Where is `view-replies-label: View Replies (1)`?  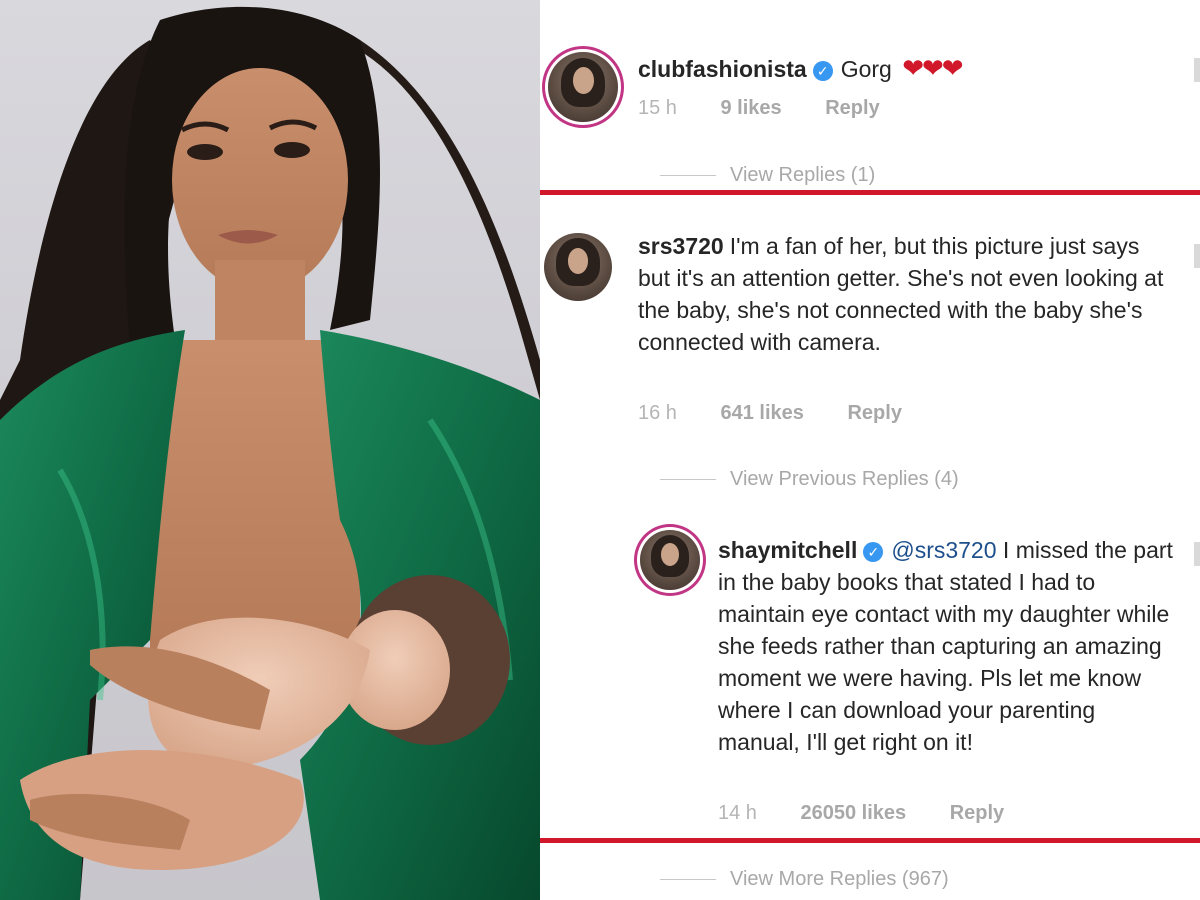
view-replies-label: View Replies (1) is located at coordinates (803, 175).